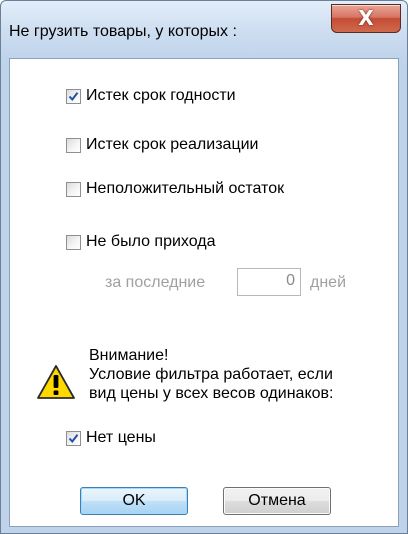 This screenshot has height=534, width=408. I want to click on option-label: Истек срок реализации, so click(172, 144).